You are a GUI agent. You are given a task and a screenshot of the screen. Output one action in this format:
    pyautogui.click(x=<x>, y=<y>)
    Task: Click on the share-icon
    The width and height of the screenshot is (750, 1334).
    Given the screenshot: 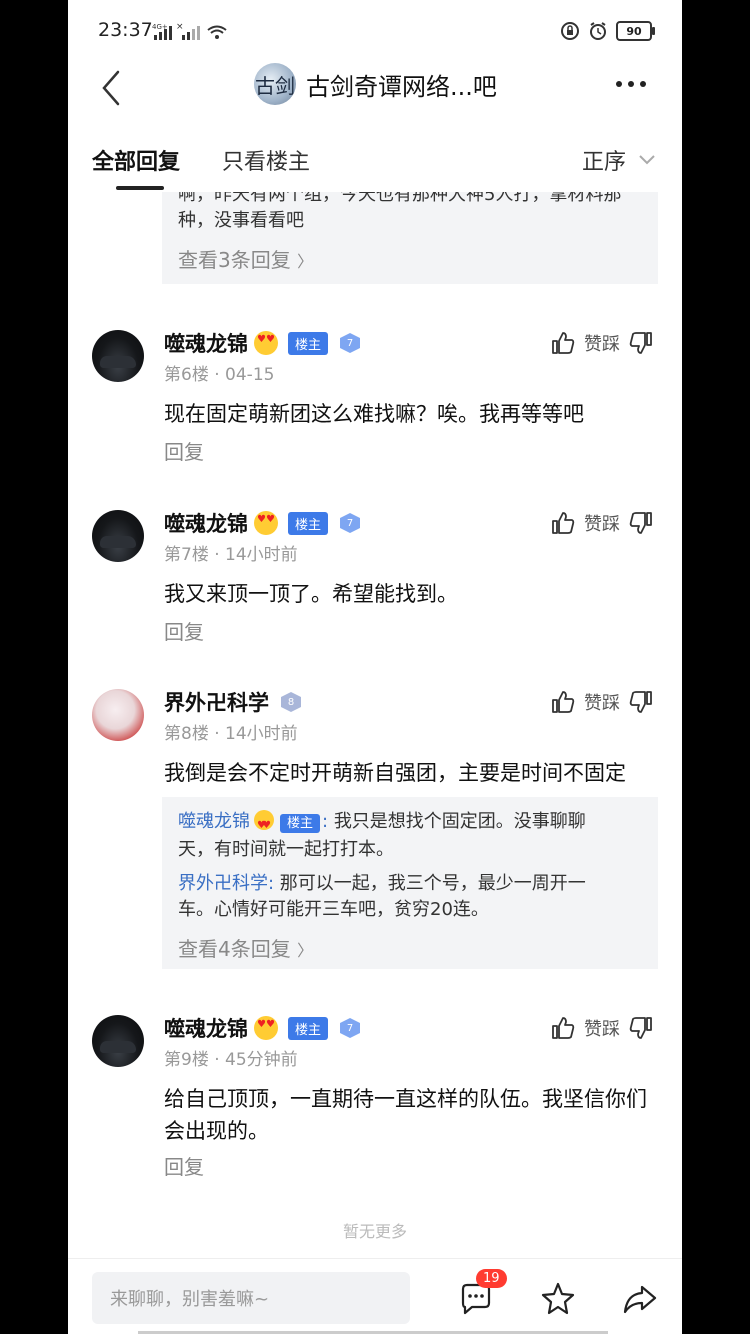 What is the action you would take?
    pyautogui.click(x=640, y=1299)
    